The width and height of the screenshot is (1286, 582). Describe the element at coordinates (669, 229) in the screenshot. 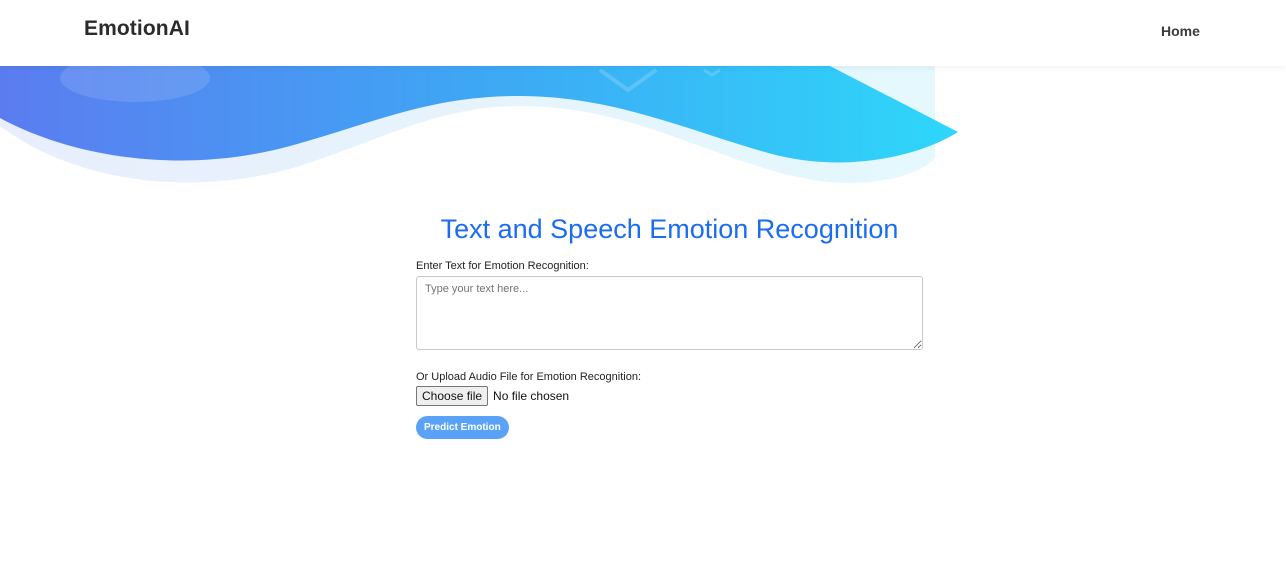

I see `page-title: Text and Speech Emotion Recognition` at that location.